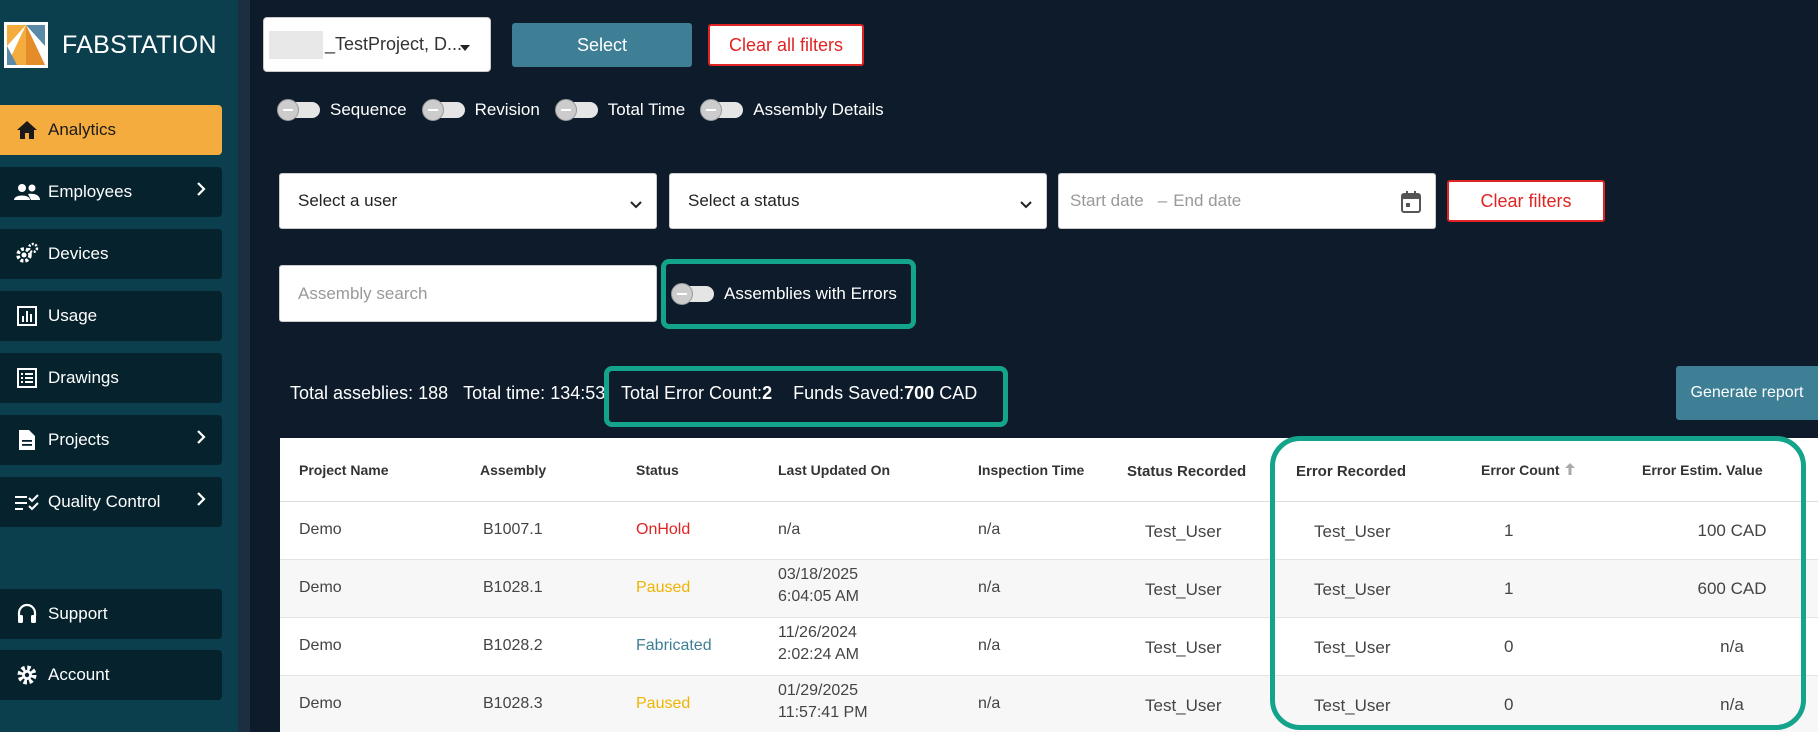 This screenshot has height=732, width=1818. Describe the element at coordinates (513, 529) in the screenshot. I see `assembly-cell: B1007.1` at that location.